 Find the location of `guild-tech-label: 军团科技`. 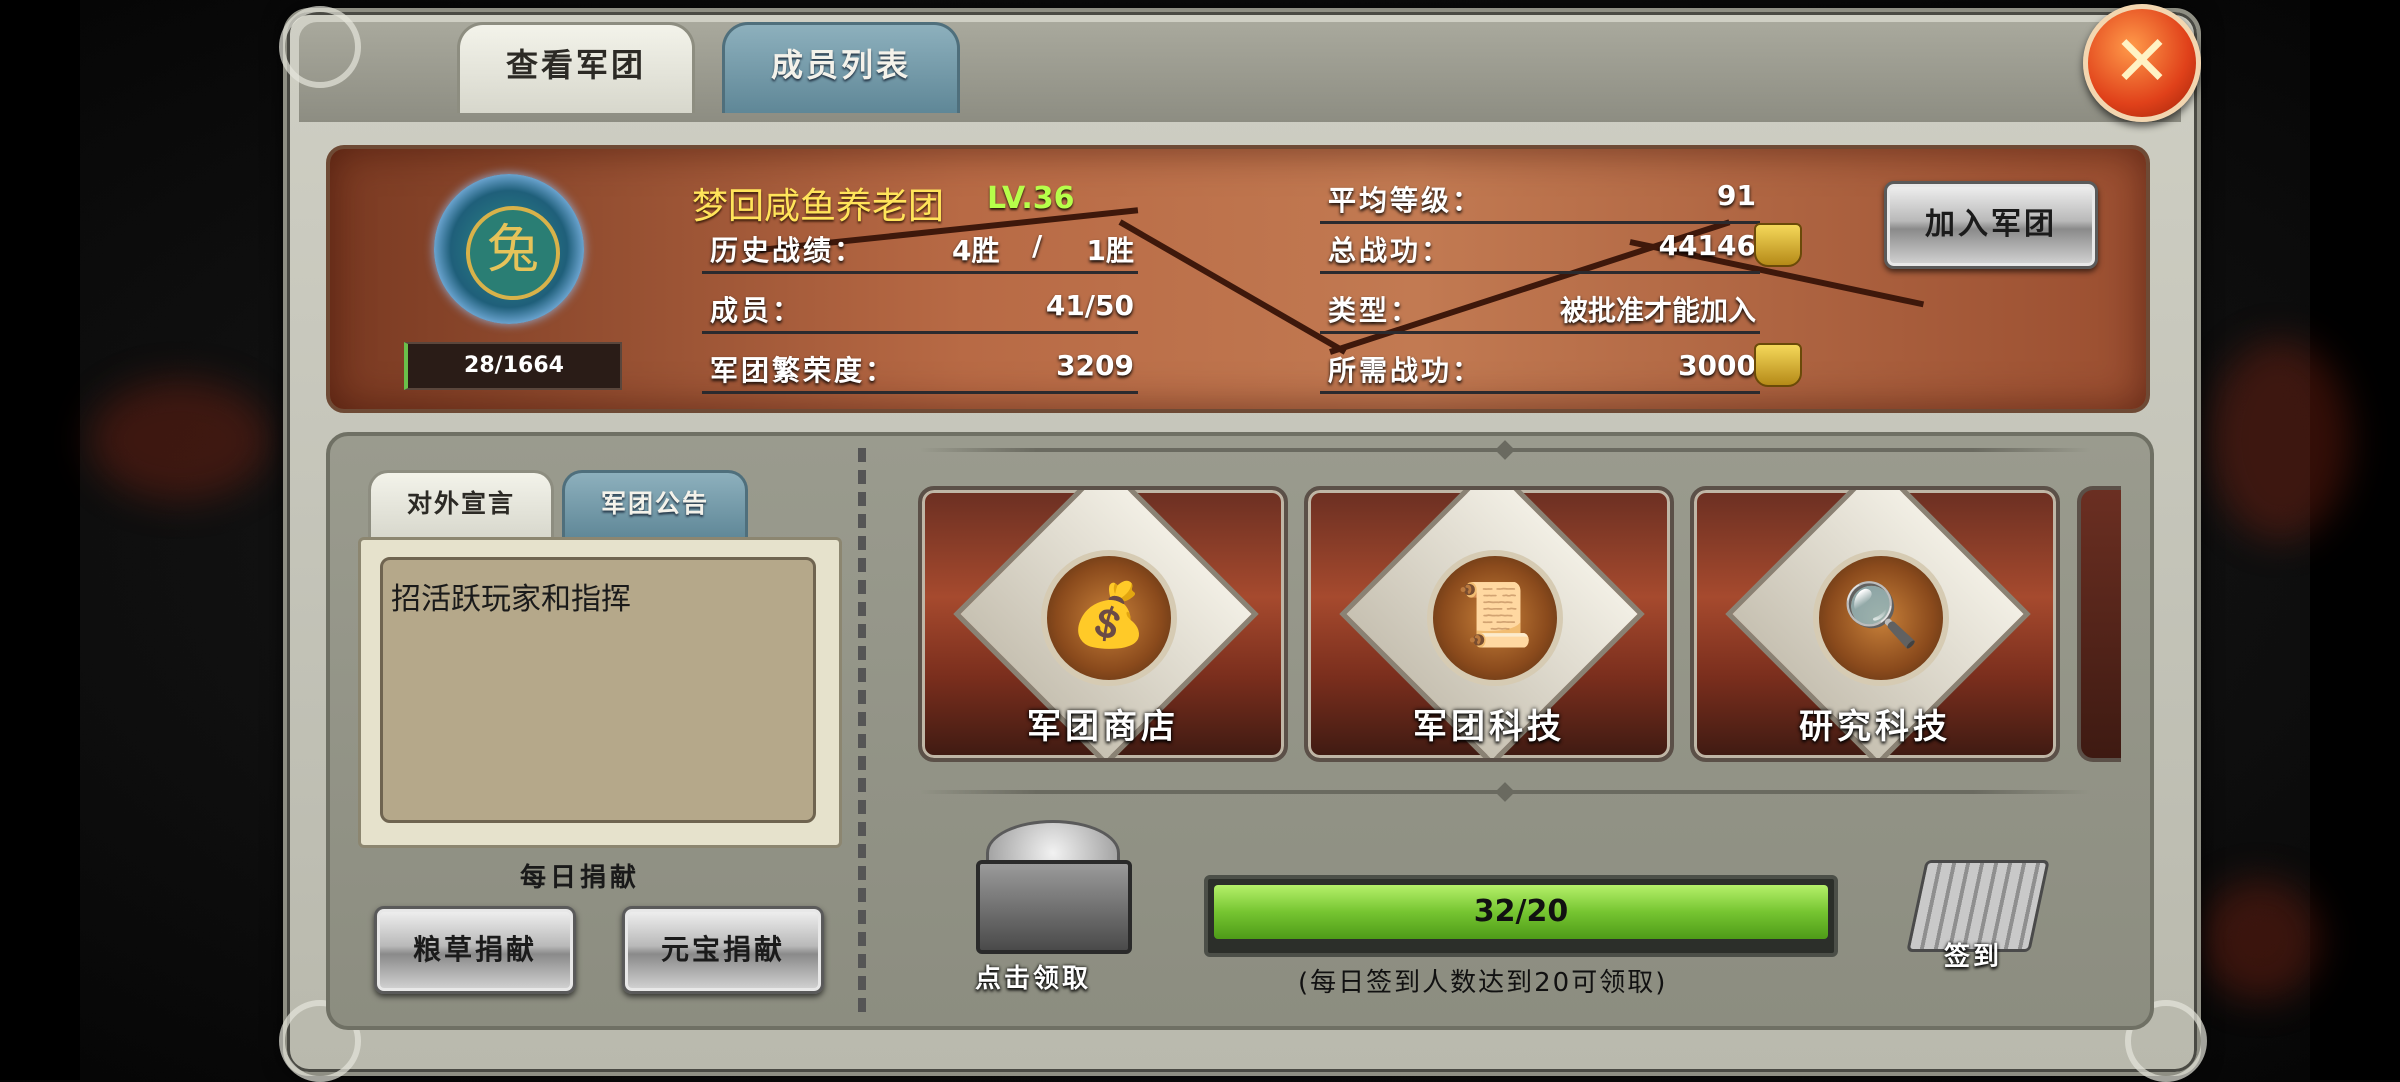

guild-tech-label: 军团科技 is located at coordinates (1489, 727).